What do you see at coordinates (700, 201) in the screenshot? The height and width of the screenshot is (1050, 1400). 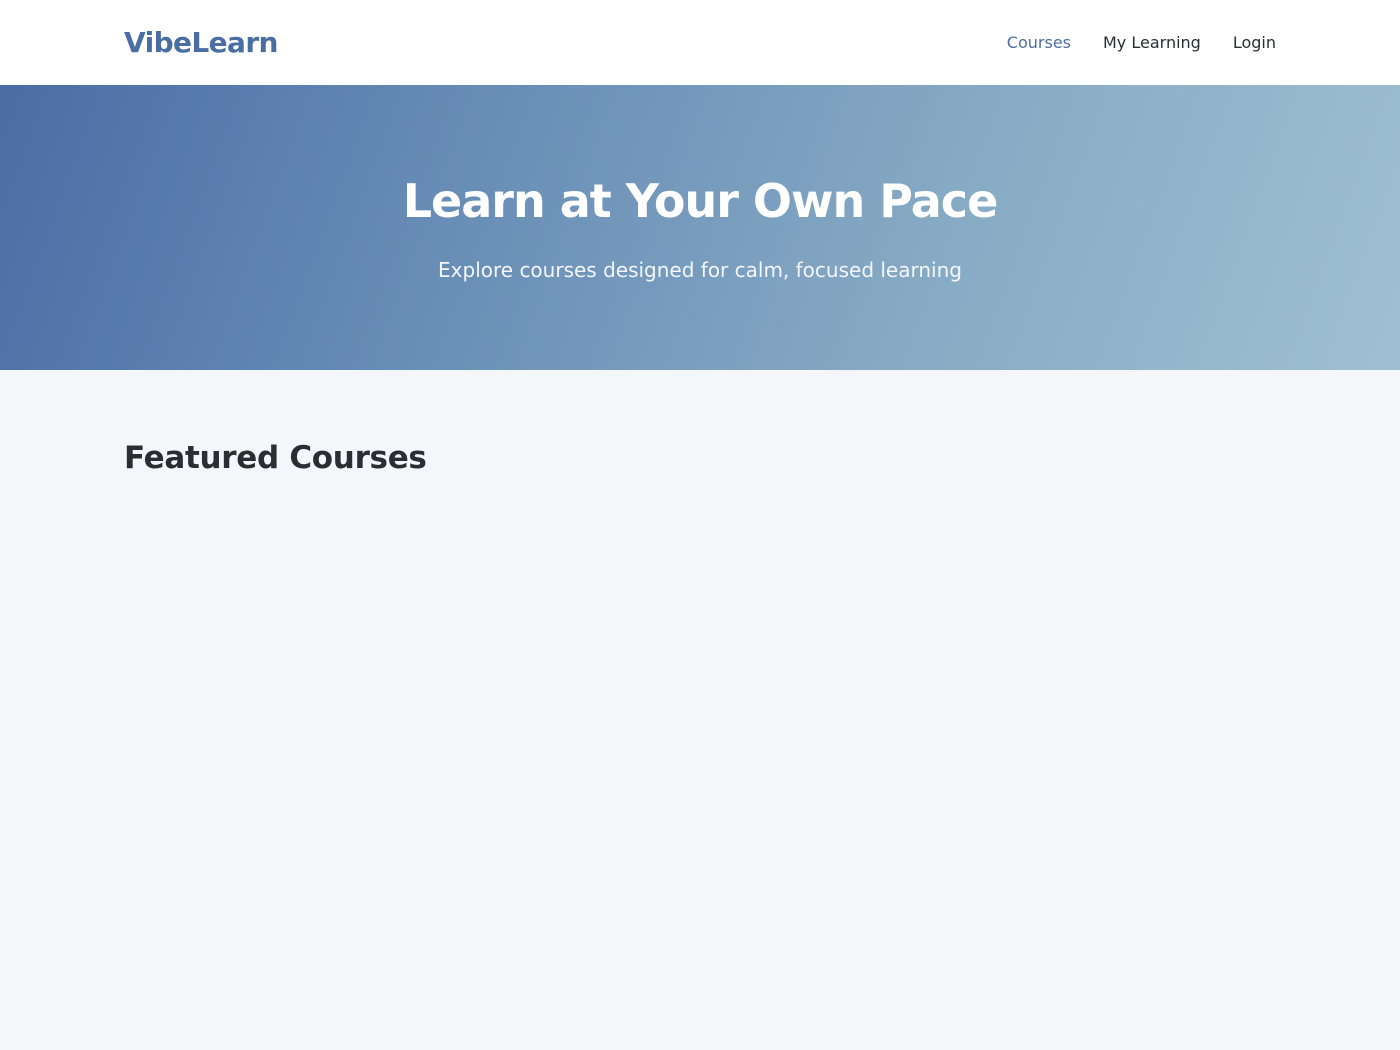 I see `hero-title: Learn at Your Own Pace` at bounding box center [700, 201].